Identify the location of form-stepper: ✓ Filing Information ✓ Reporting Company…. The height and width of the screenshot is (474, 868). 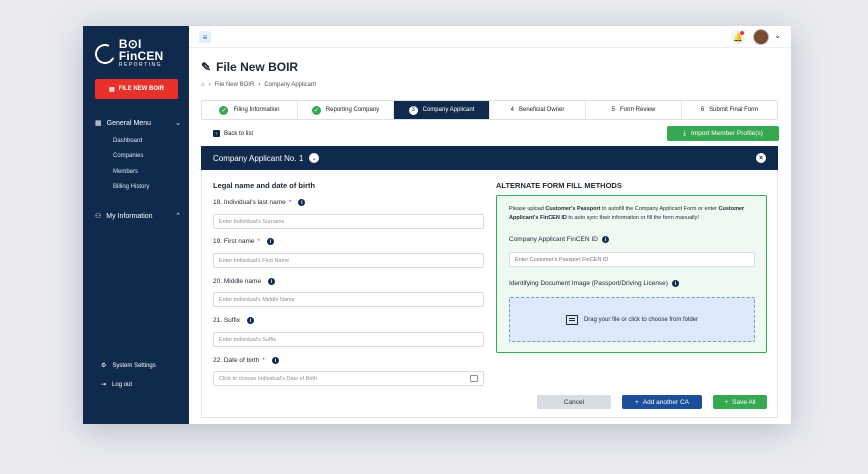
(489, 110).